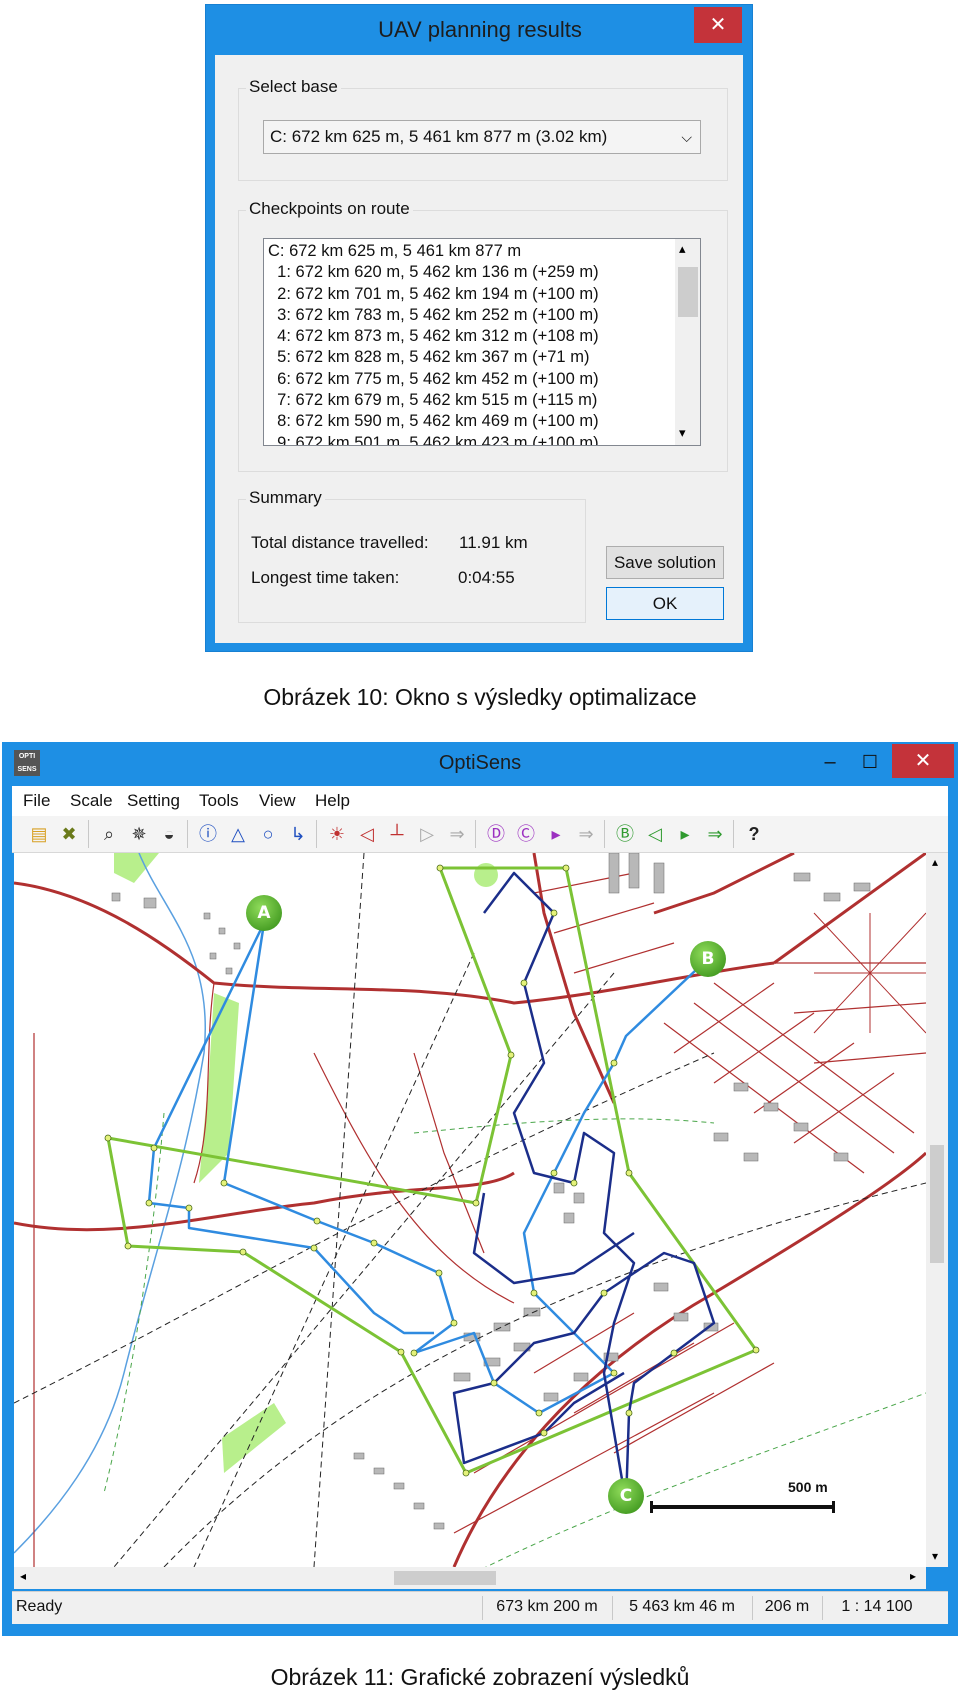  What do you see at coordinates (470, 379) in the screenshot?
I see `checkpoint-item: 6: 672 km 775 m, 5 462 km 452 m (+100 m)` at bounding box center [470, 379].